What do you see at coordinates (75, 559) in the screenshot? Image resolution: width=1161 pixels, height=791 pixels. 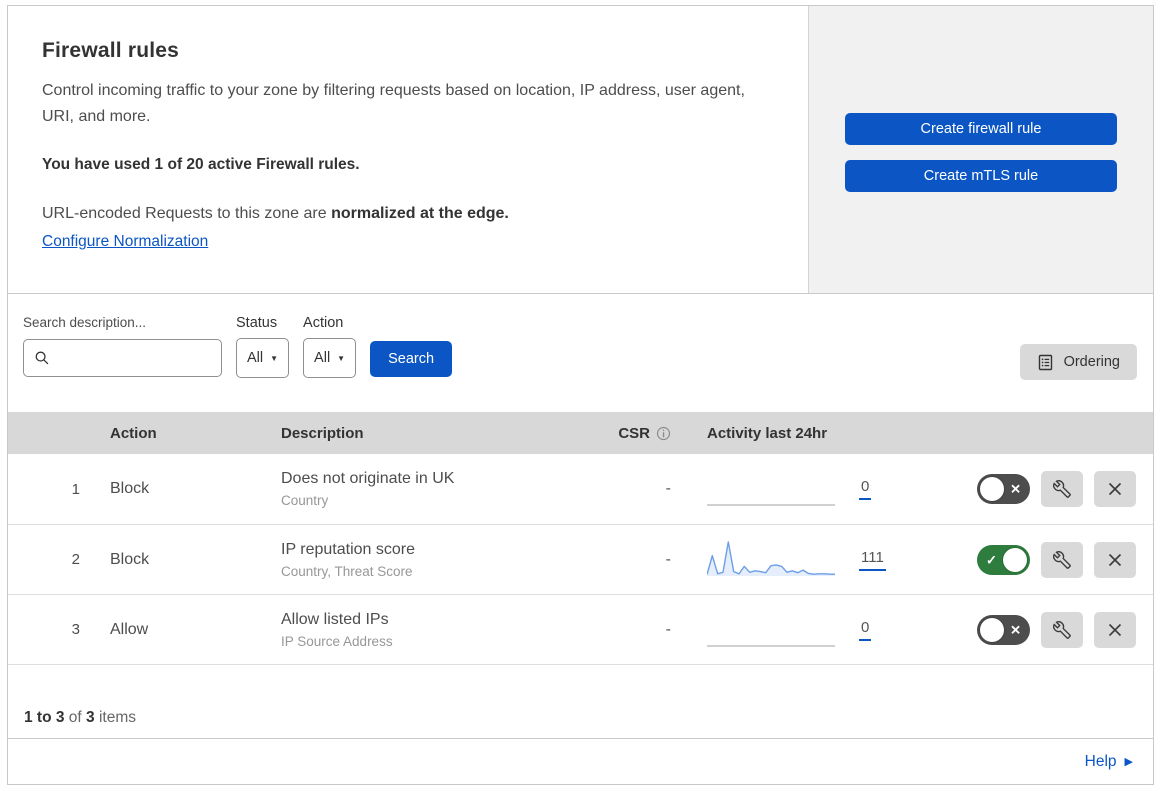 I see `rule-priority: 2` at bounding box center [75, 559].